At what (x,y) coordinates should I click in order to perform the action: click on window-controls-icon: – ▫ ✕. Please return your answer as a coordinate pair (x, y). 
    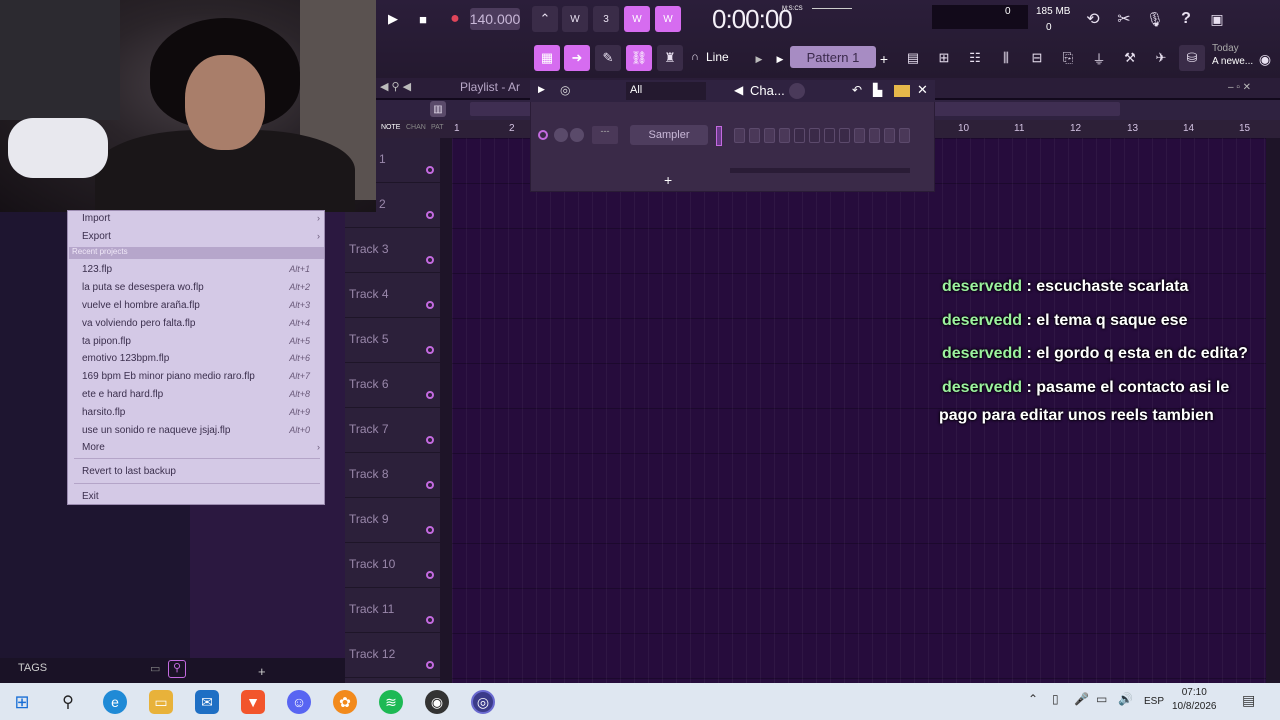
    Looking at the image, I should click on (1239, 87).